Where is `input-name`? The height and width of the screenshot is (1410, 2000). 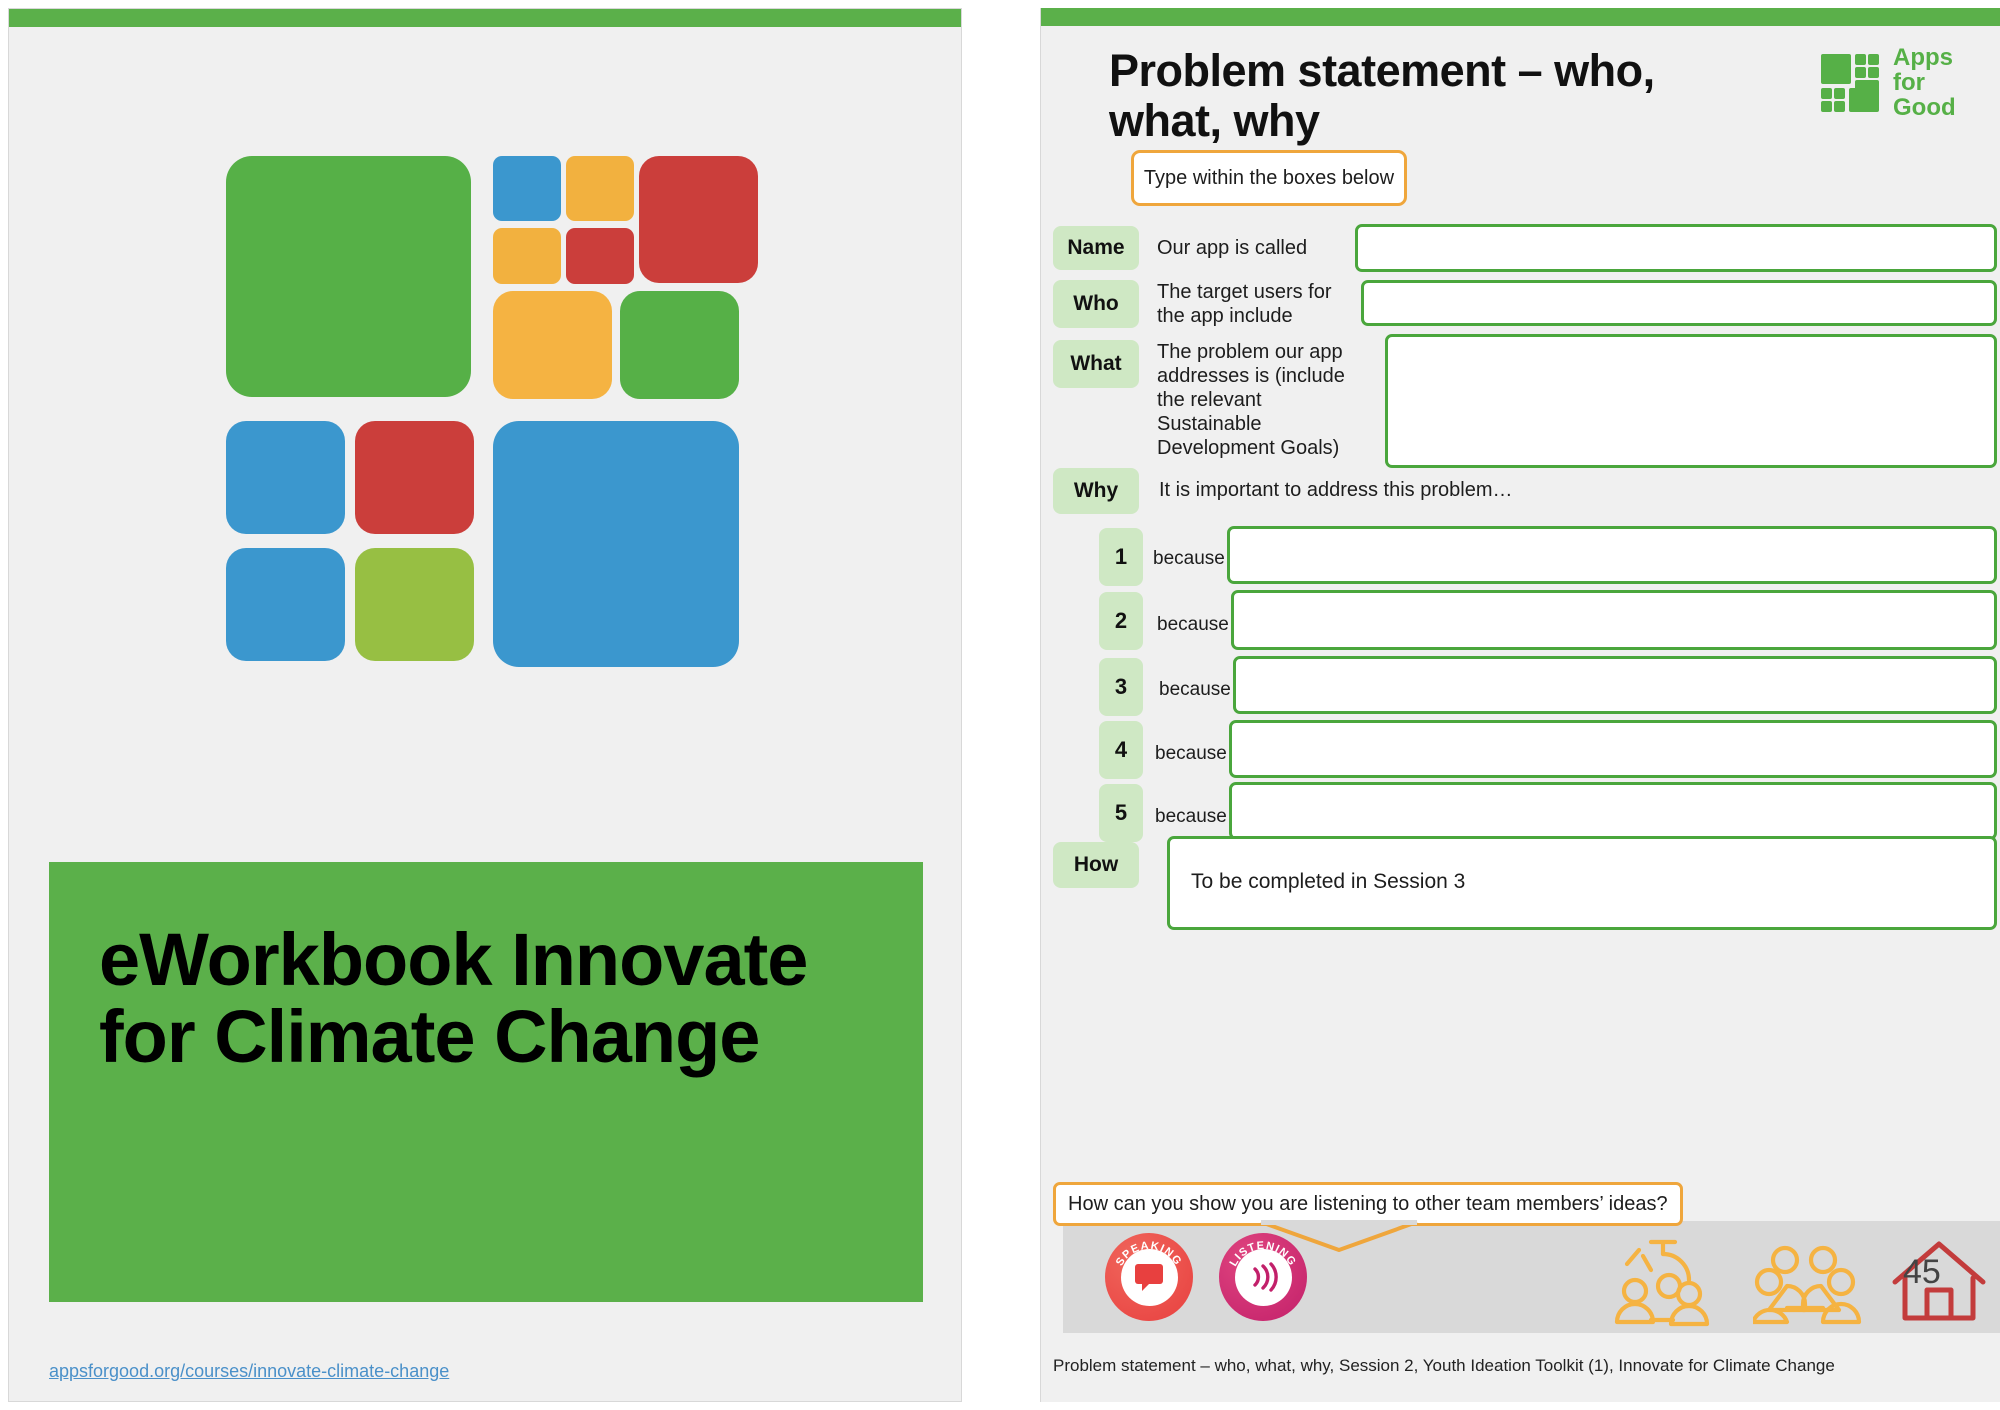 input-name is located at coordinates (1676, 248).